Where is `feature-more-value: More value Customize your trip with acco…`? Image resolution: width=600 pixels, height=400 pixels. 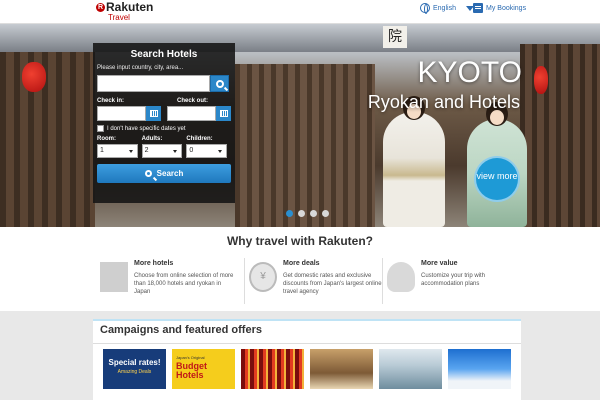 feature-more-value: More value Customize your trip with acco… is located at coordinates (452, 281).